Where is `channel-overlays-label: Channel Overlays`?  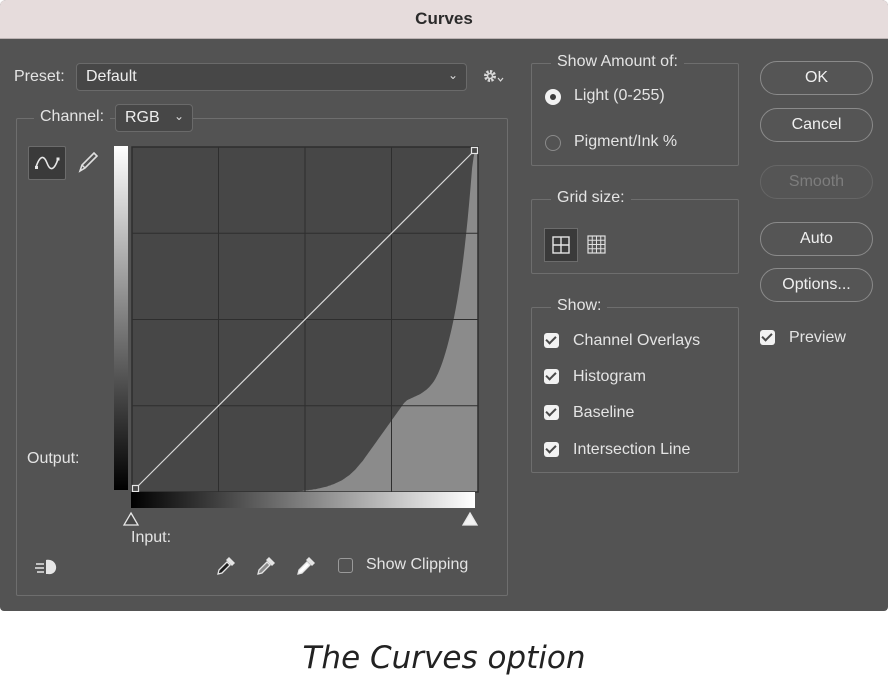 channel-overlays-label: Channel Overlays is located at coordinates (637, 340).